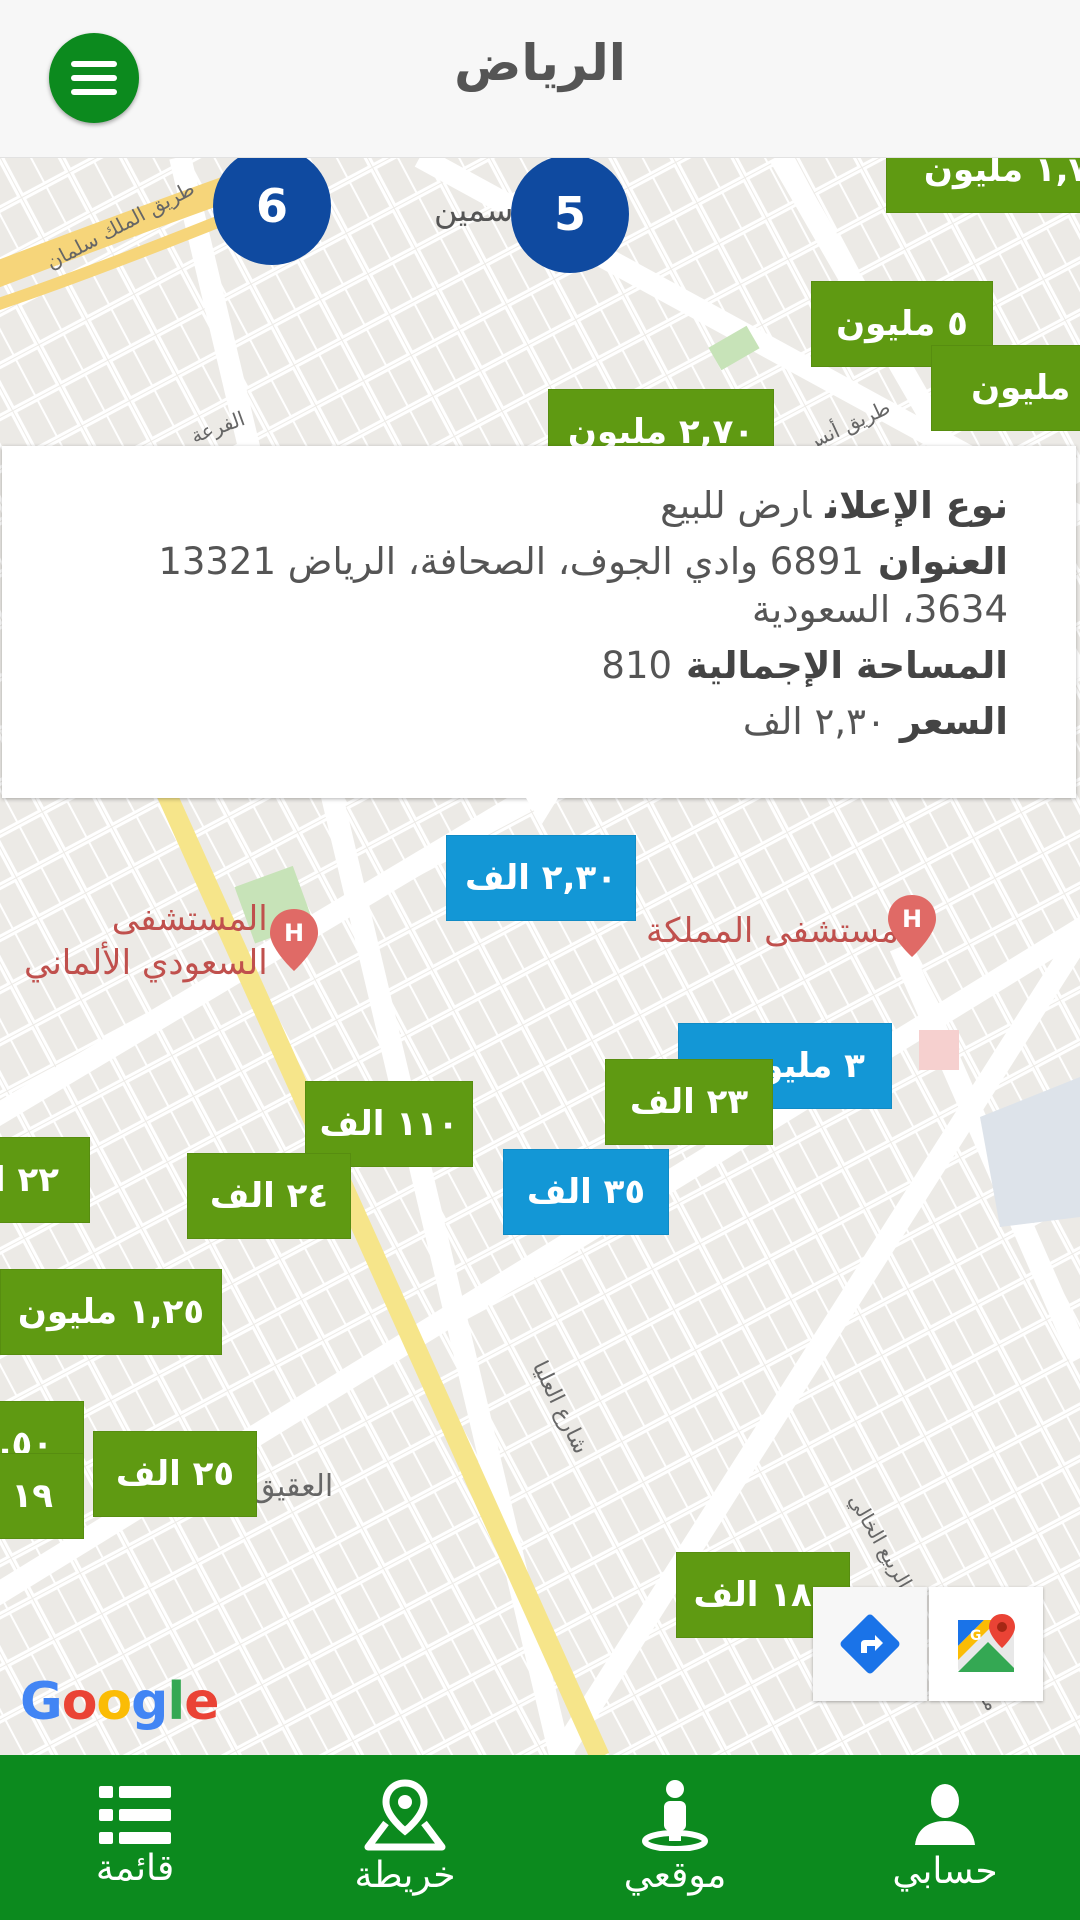 This screenshot has height=1920, width=1080. I want to click on open-google-maps-button: G, so click(986, 1644).